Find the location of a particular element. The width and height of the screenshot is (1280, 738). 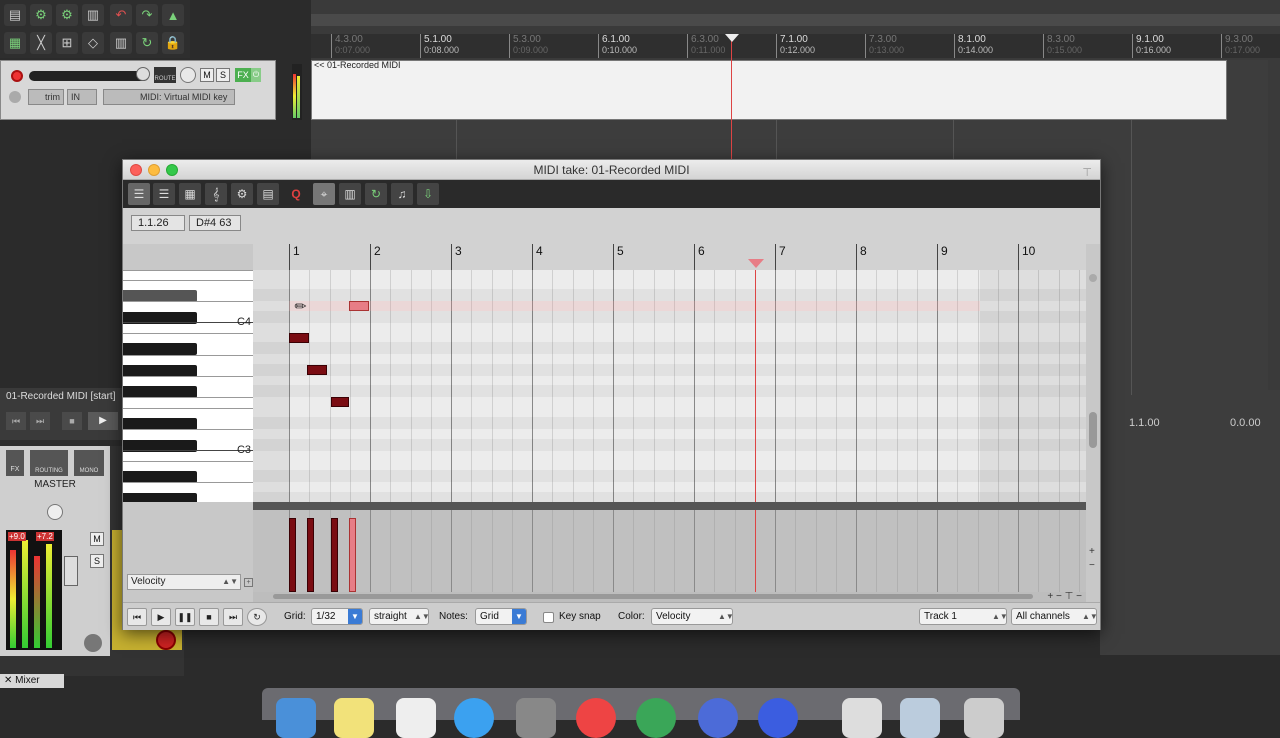

play-icon: ▶ is located at coordinates (103, 421).